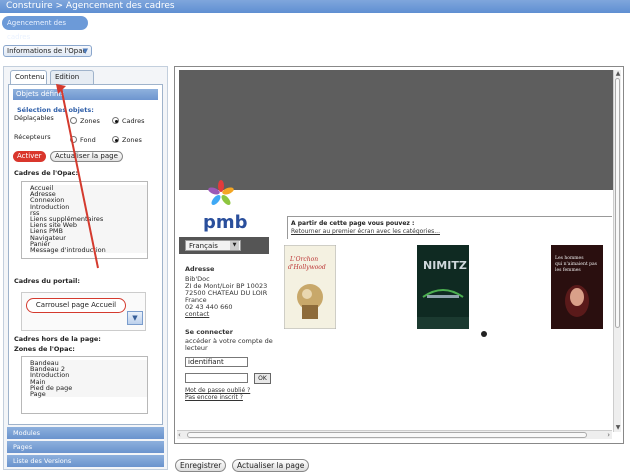 The height and width of the screenshot is (476, 630). What do you see at coordinates (216, 362) in the screenshot?
I see `login-input: identifiant` at bounding box center [216, 362].